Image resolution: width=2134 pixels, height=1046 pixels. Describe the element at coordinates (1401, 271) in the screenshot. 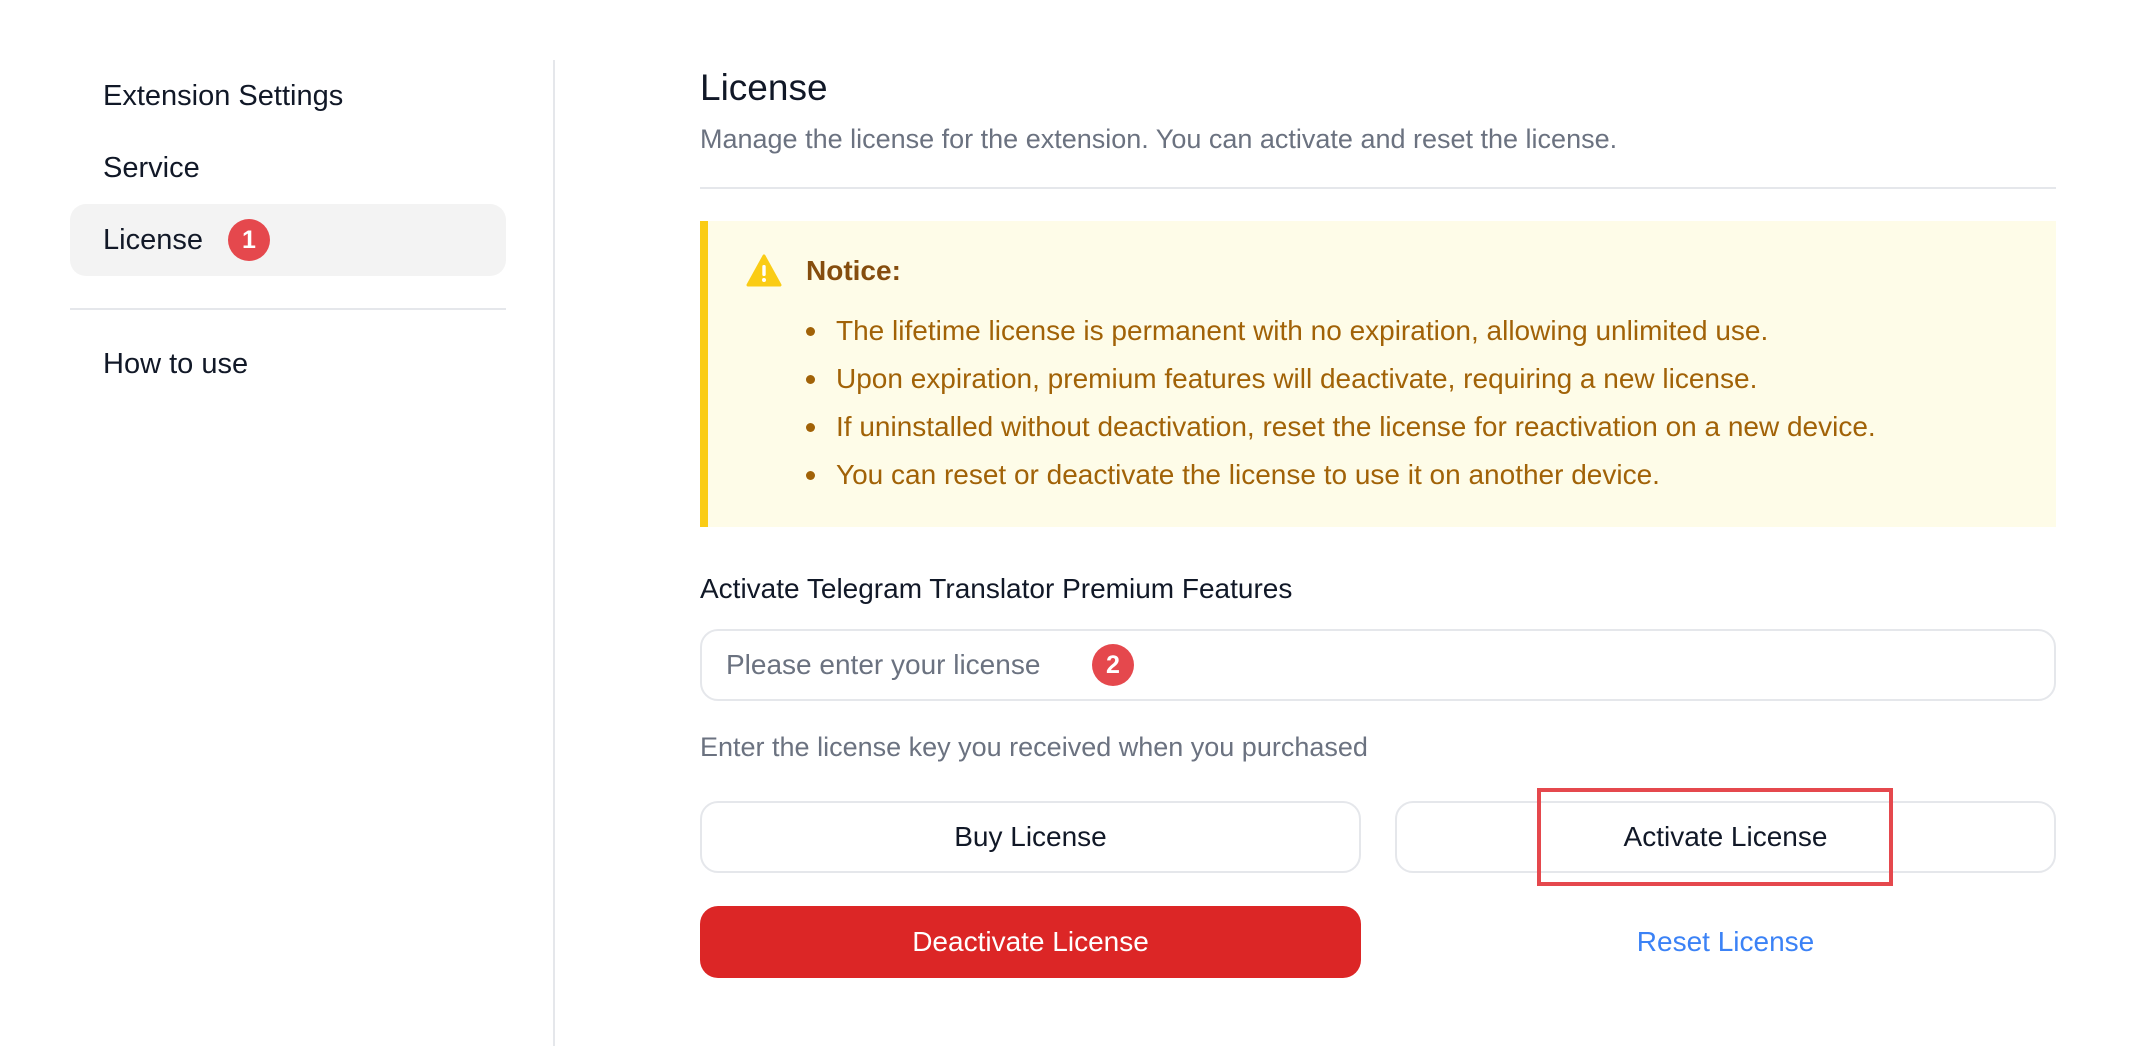

I see `notice-header: Notice:` at that location.